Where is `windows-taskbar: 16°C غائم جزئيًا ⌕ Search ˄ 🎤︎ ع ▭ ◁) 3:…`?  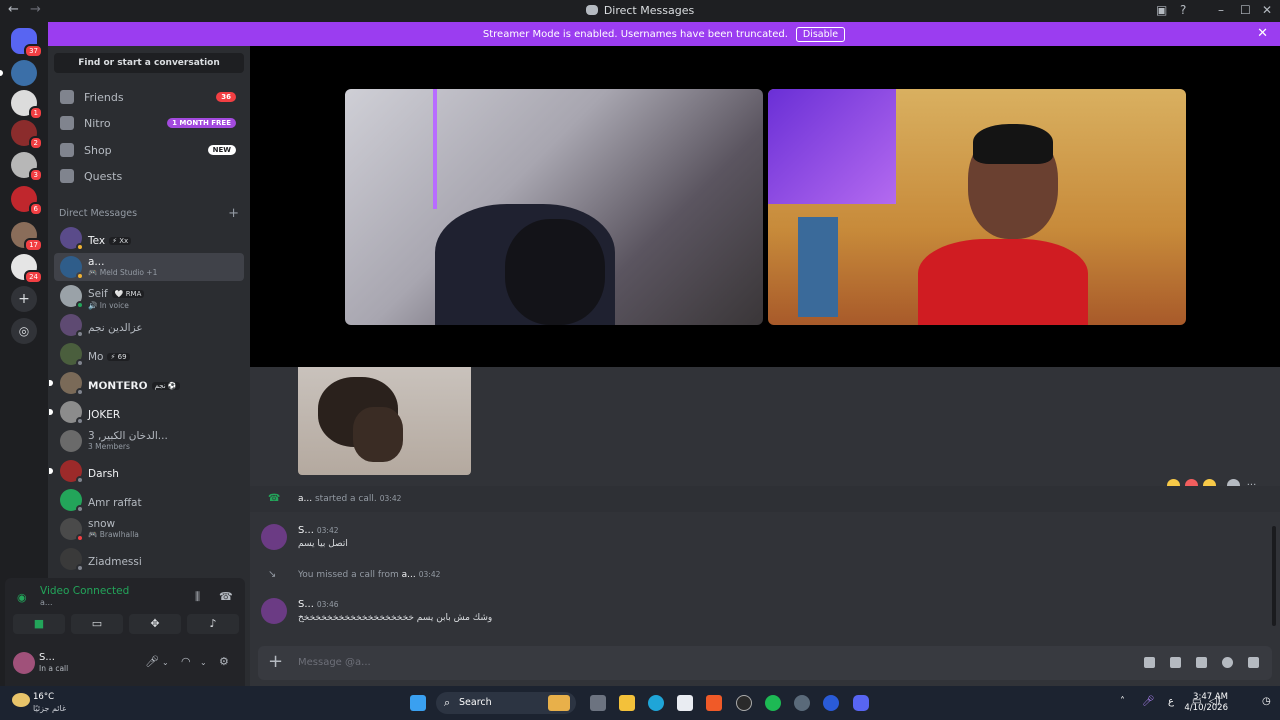
windows-taskbar: 16°C غائم جزئيًا ⌕ Search ˄ 🎤︎ ع ▭ ◁) 3:… is located at coordinates (640, 703).